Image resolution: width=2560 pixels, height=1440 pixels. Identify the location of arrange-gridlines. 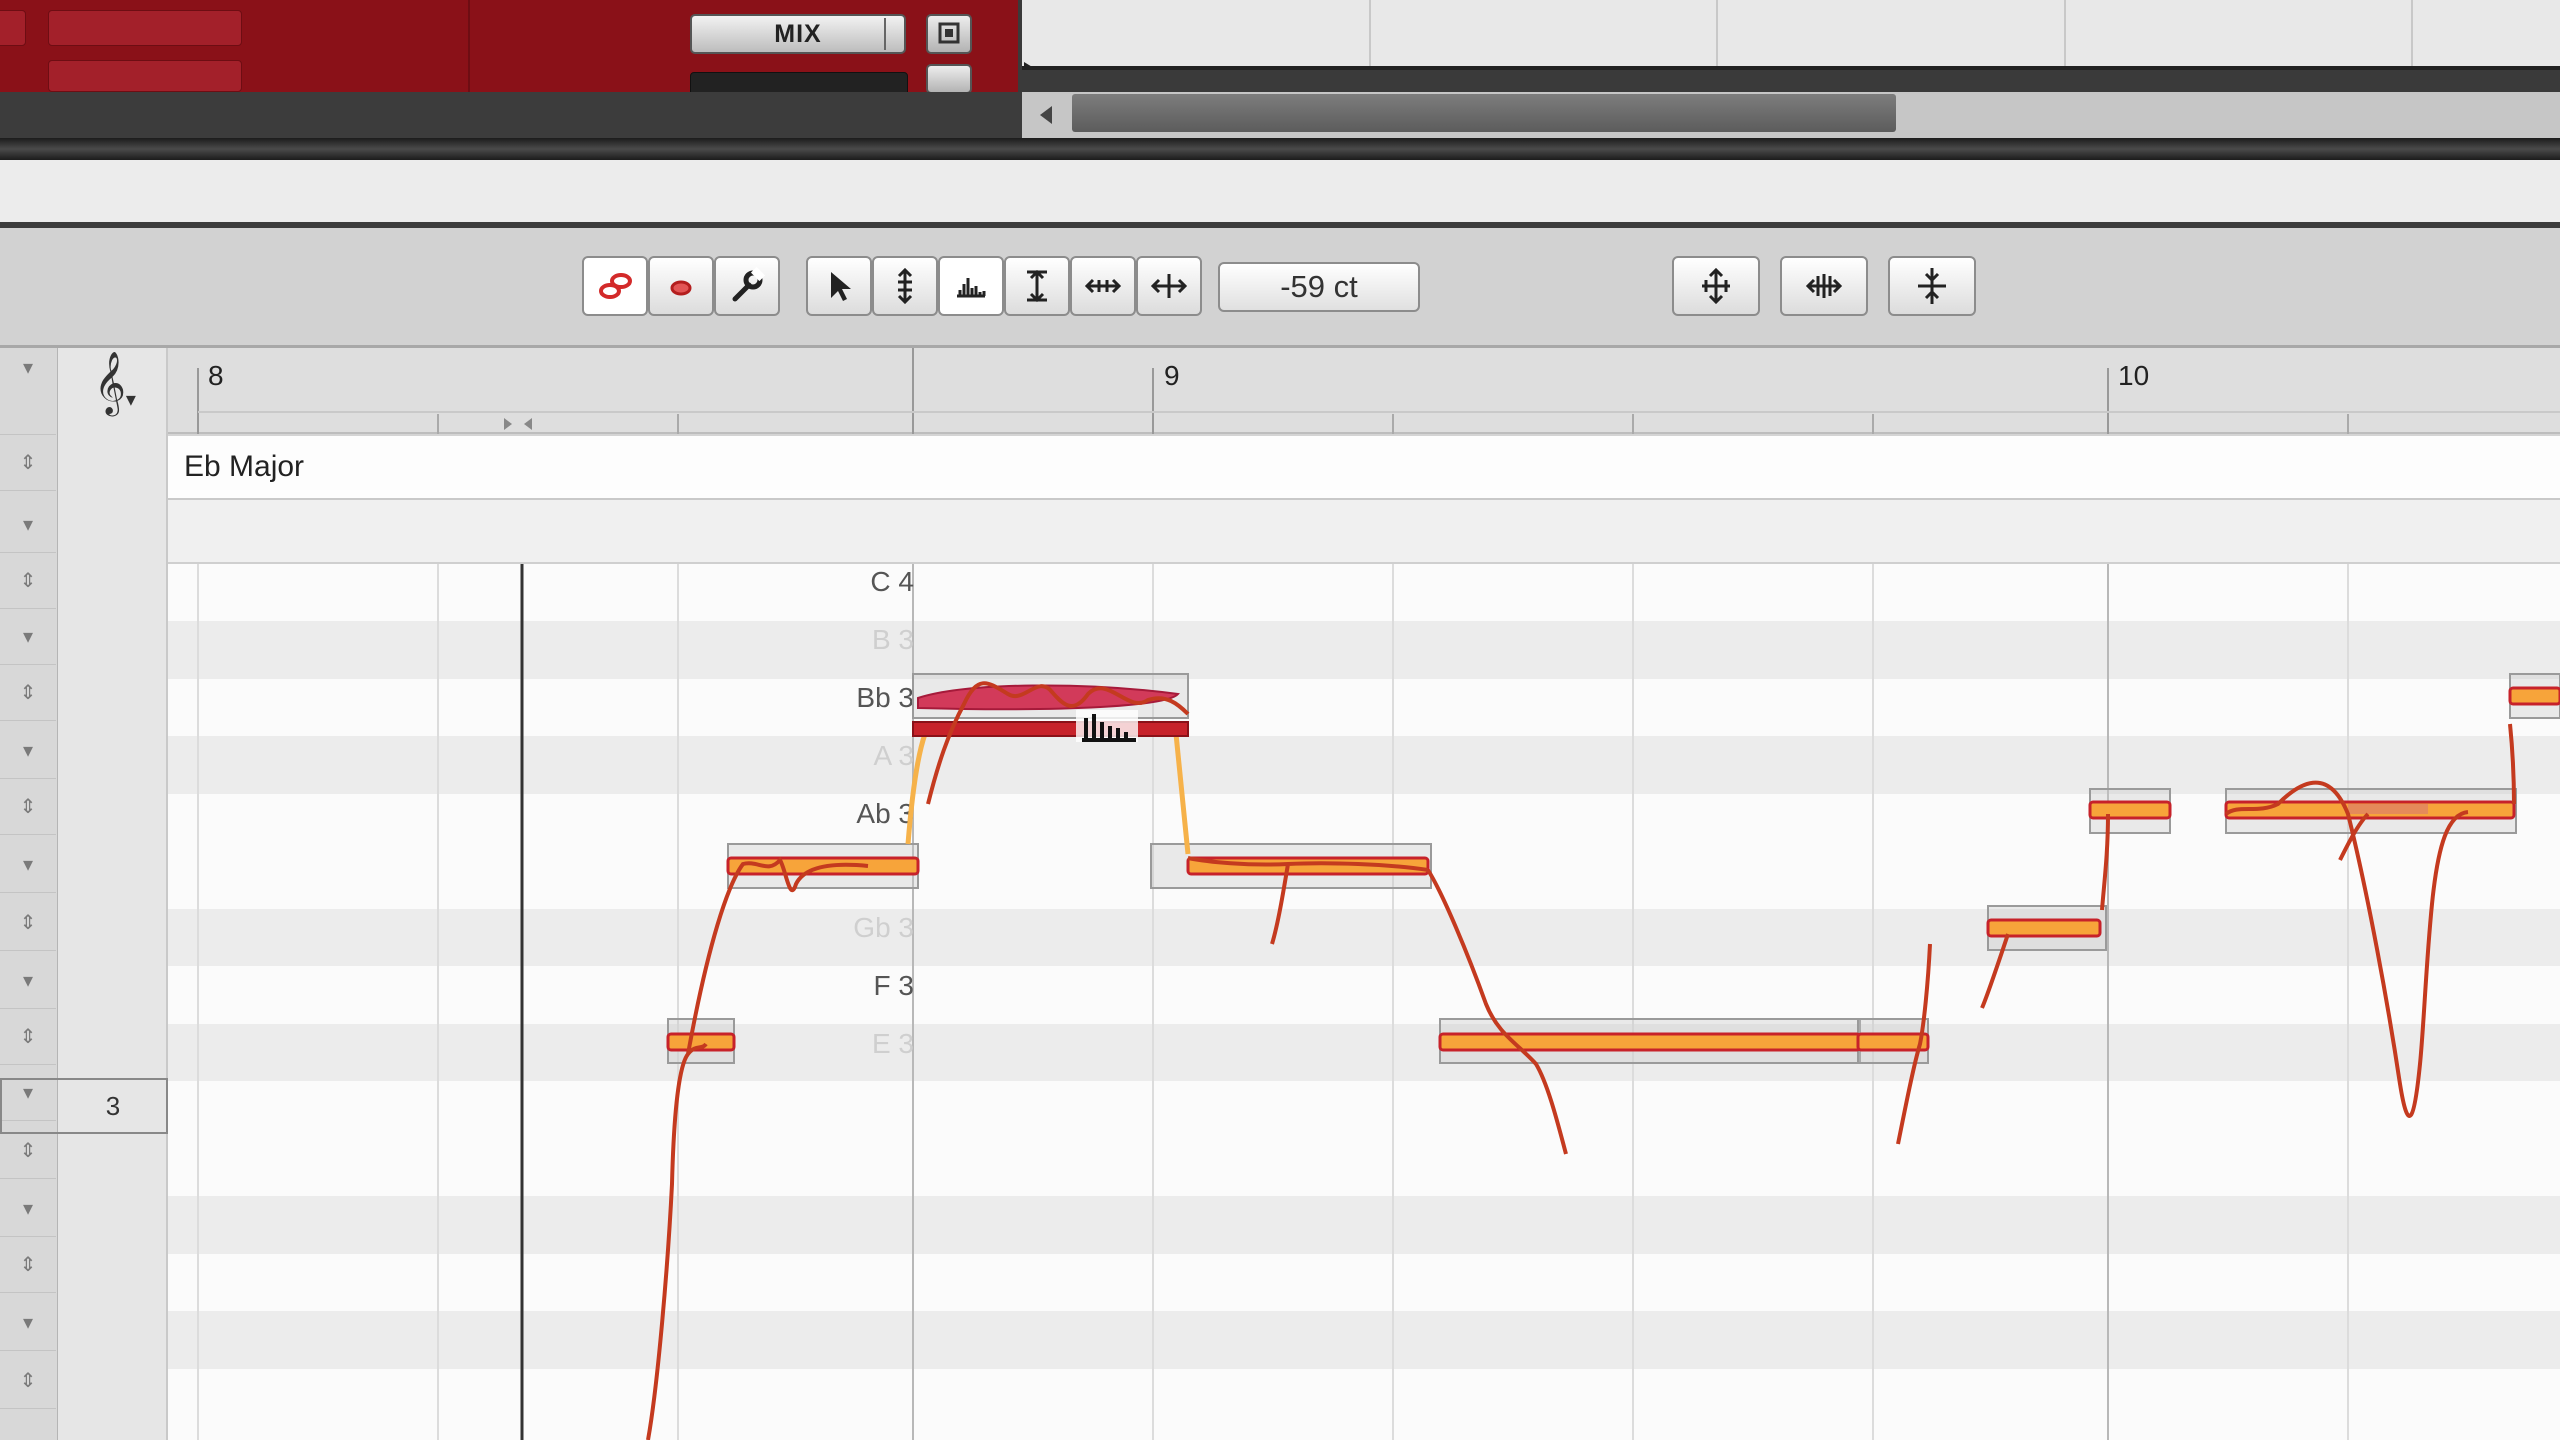
(1791, 37).